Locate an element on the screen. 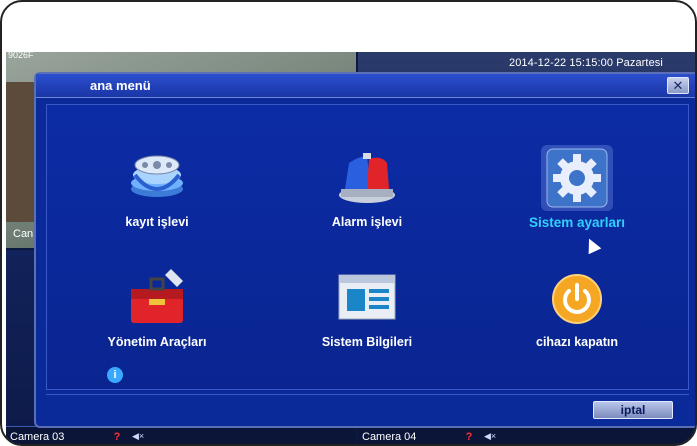  menu-item-recording: kayıt işlevi is located at coordinates (157, 195).